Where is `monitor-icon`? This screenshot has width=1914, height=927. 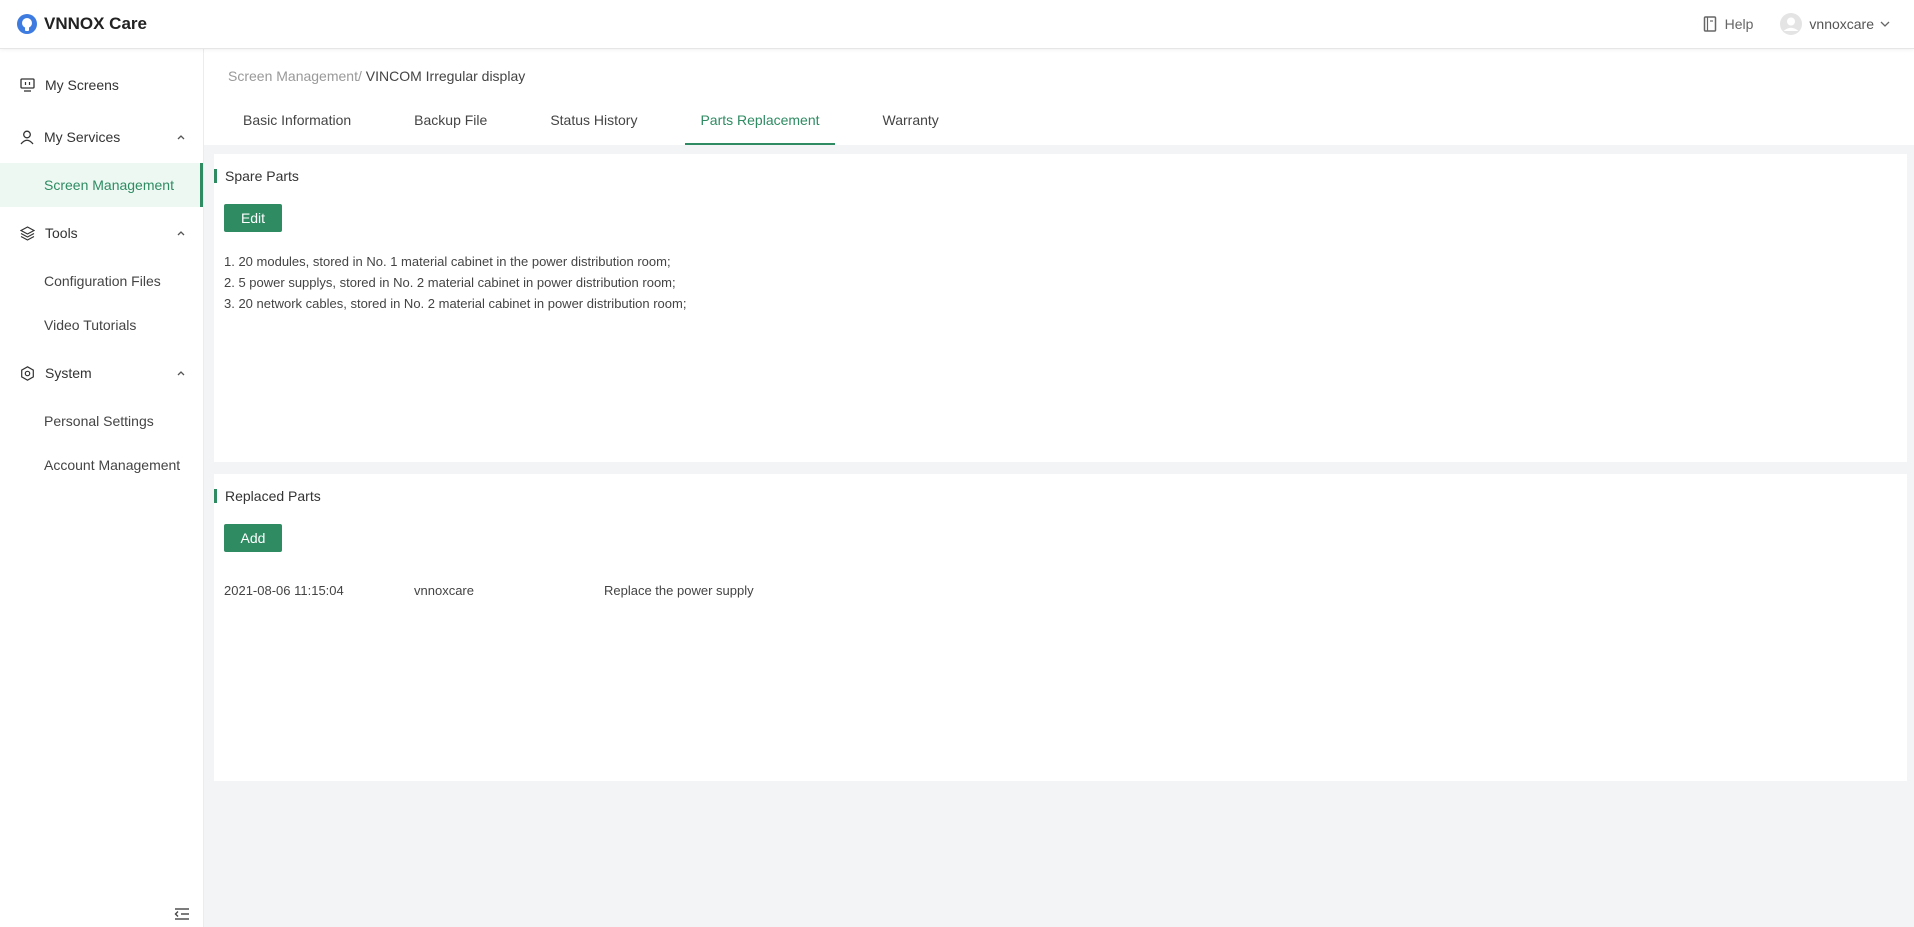 monitor-icon is located at coordinates (27, 85).